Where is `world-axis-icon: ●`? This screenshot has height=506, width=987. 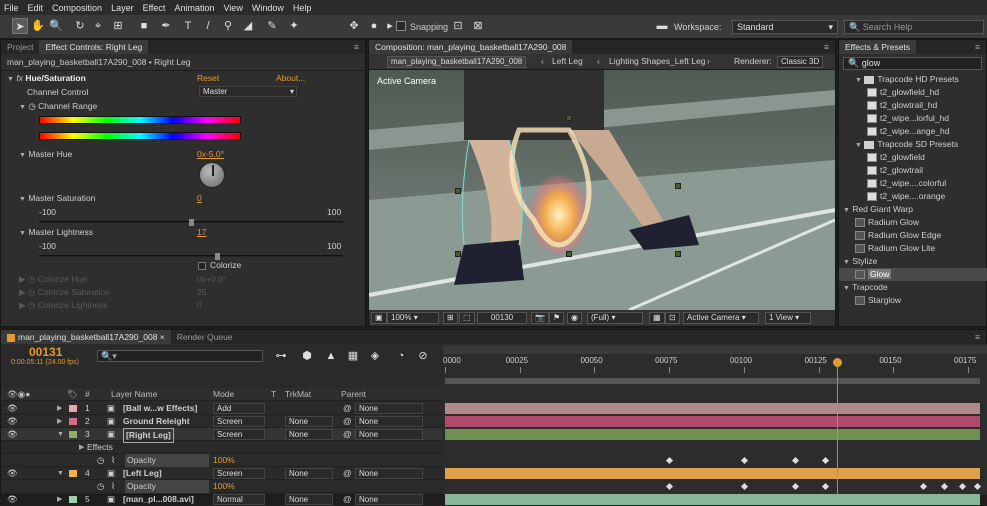 world-axis-icon: ● is located at coordinates (374, 26).